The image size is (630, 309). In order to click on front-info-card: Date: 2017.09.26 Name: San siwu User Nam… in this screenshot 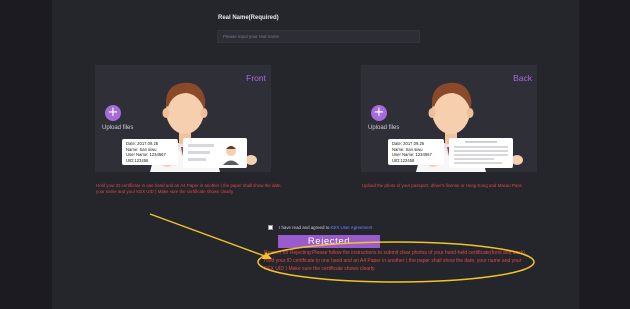, I will do `click(150, 152)`.